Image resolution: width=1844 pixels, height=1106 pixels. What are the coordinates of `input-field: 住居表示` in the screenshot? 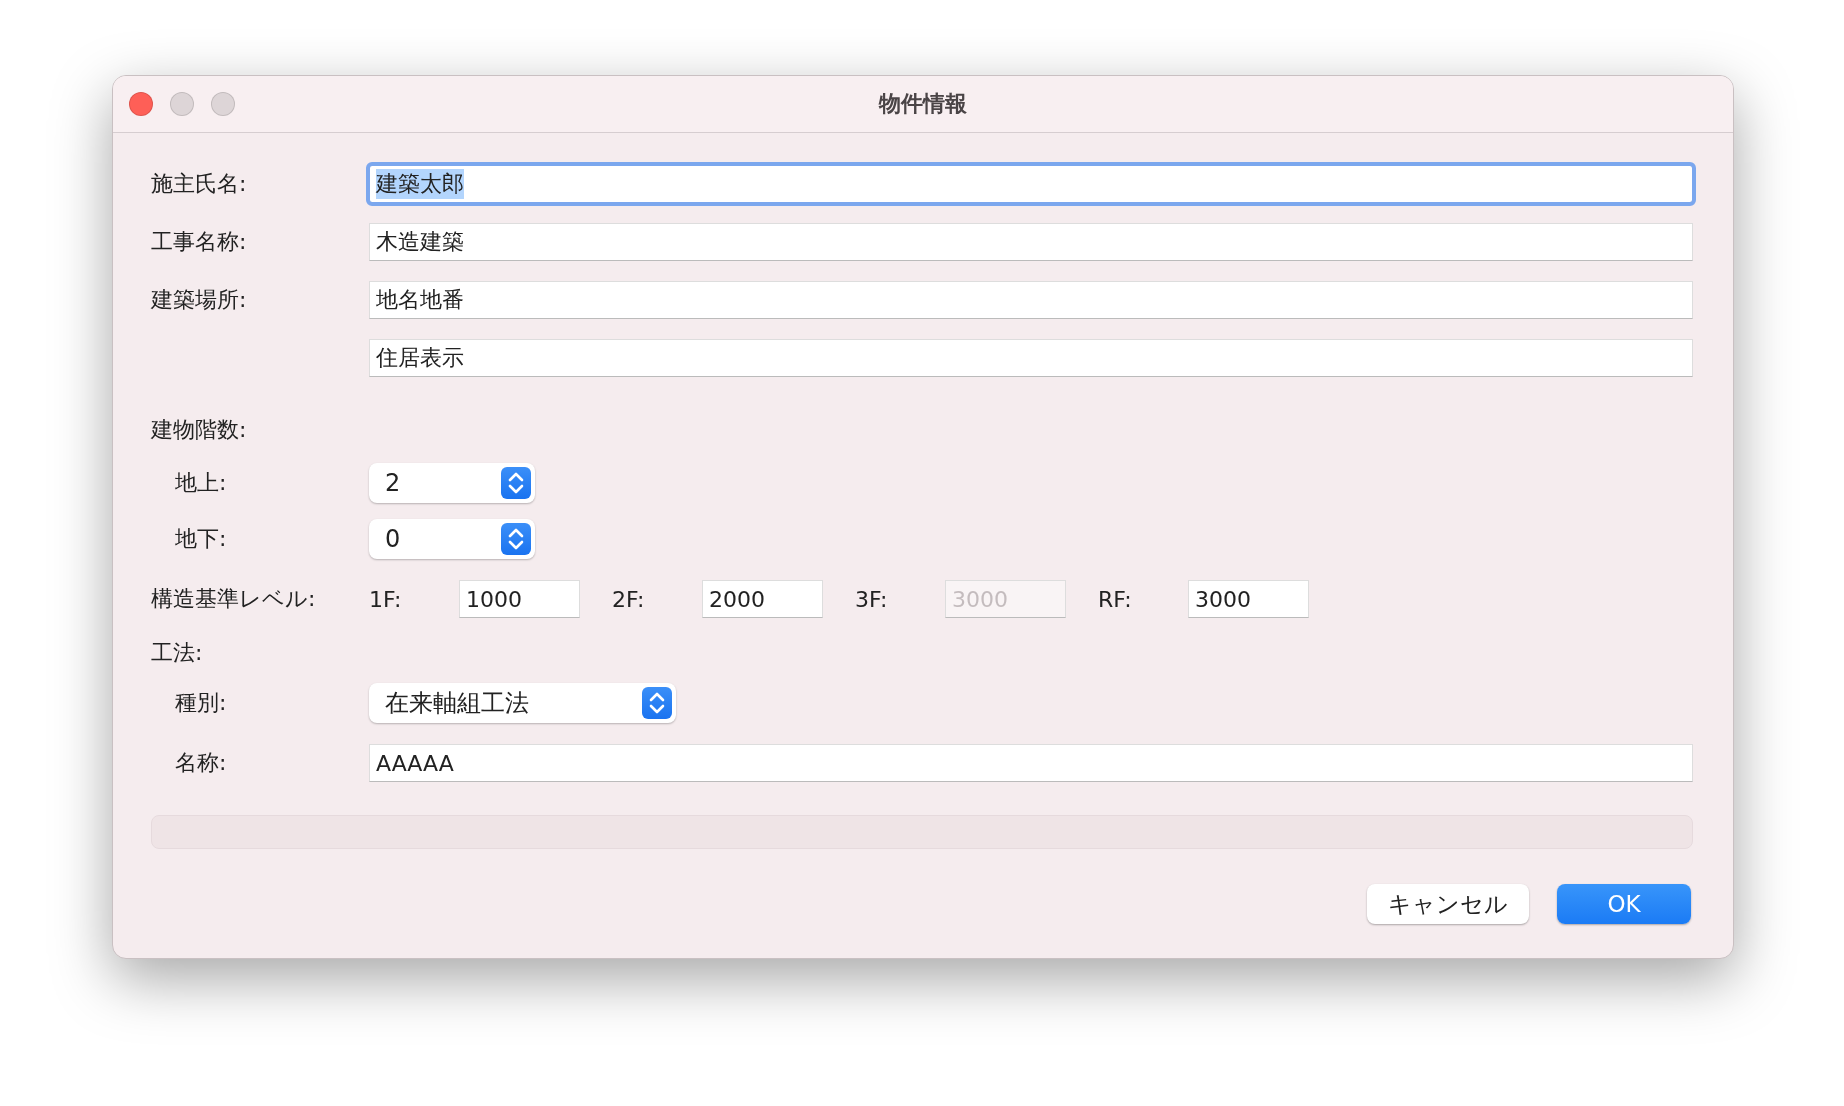 It's located at (1031, 358).